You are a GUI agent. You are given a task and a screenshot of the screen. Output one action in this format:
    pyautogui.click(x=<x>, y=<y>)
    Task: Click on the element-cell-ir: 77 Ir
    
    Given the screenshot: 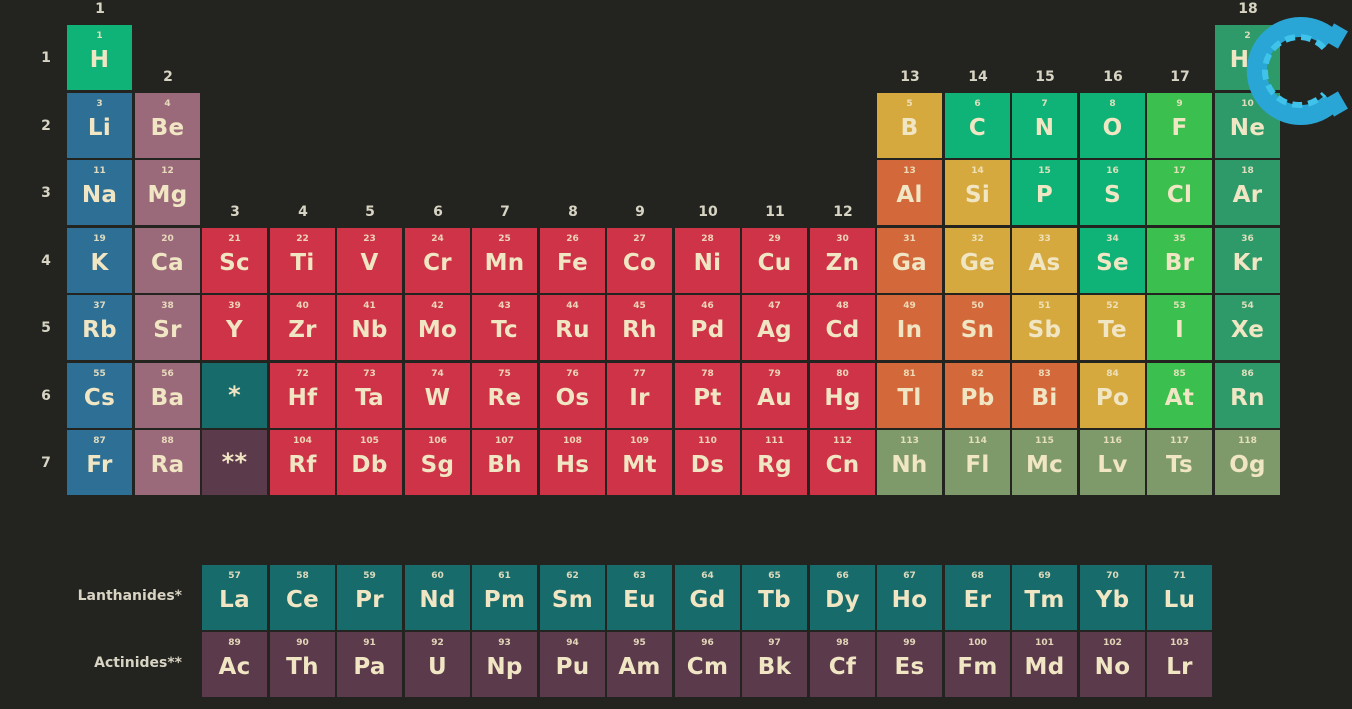 What is the action you would take?
    pyautogui.click(x=639, y=395)
    